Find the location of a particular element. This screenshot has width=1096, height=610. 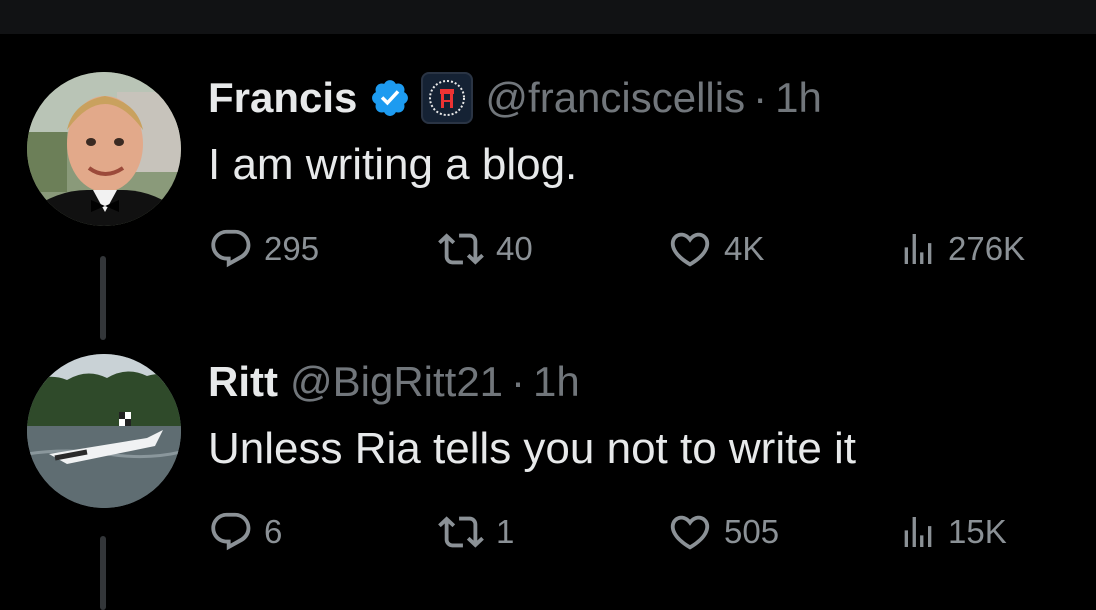

views-count: 276K is located at coordinates (987, 248).